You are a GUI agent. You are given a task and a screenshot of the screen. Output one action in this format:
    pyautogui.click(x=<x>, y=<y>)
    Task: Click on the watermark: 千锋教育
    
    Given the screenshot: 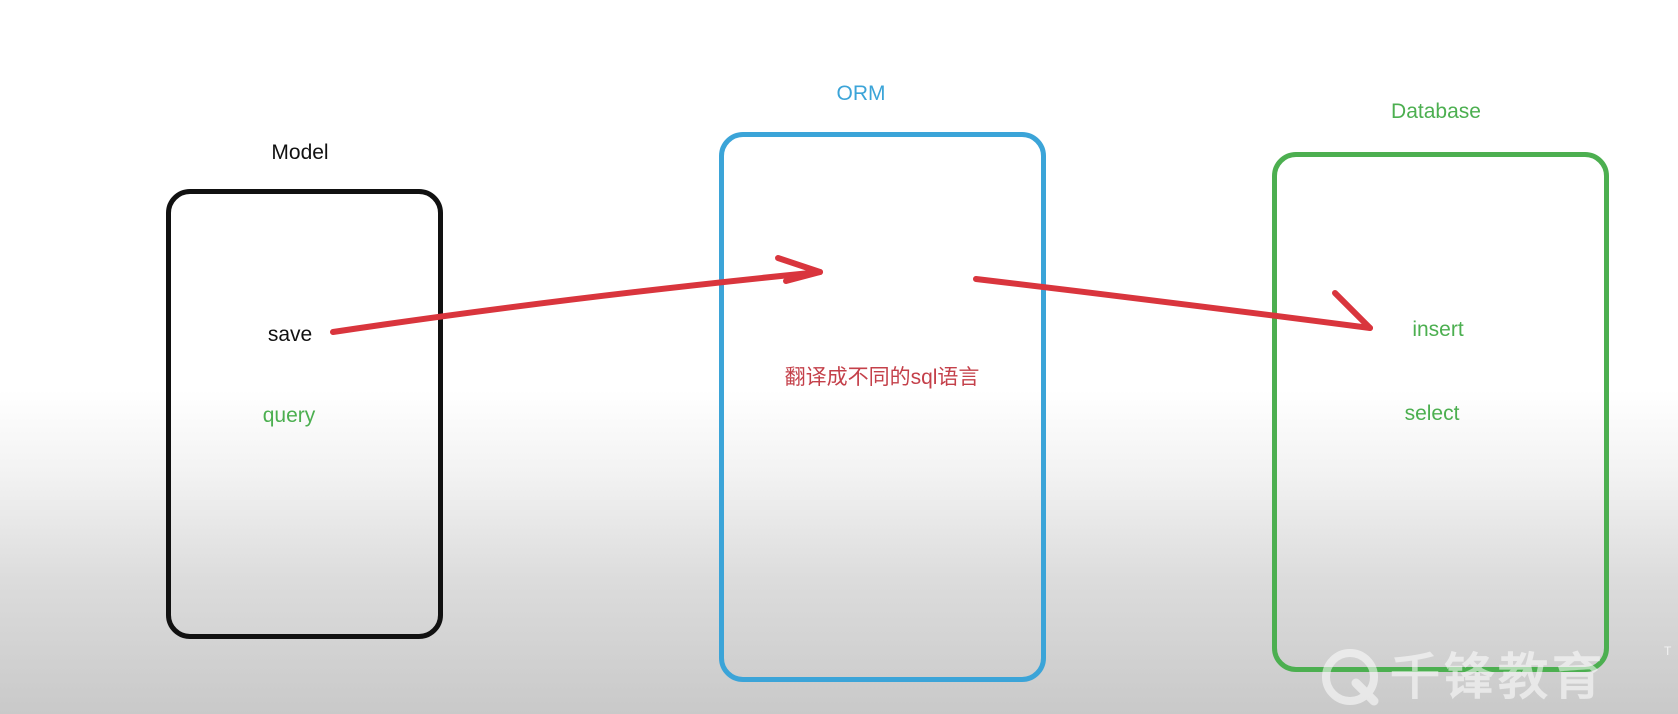 What is the action you would take?
    pyautogui.click(x=1462, y=677)
    